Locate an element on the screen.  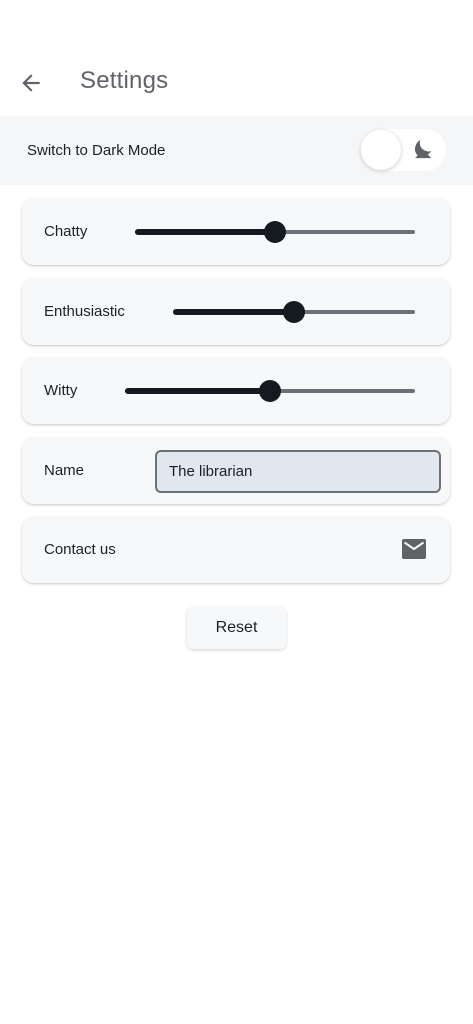
dark-mode-toggle is located at coordinates (403, 150).